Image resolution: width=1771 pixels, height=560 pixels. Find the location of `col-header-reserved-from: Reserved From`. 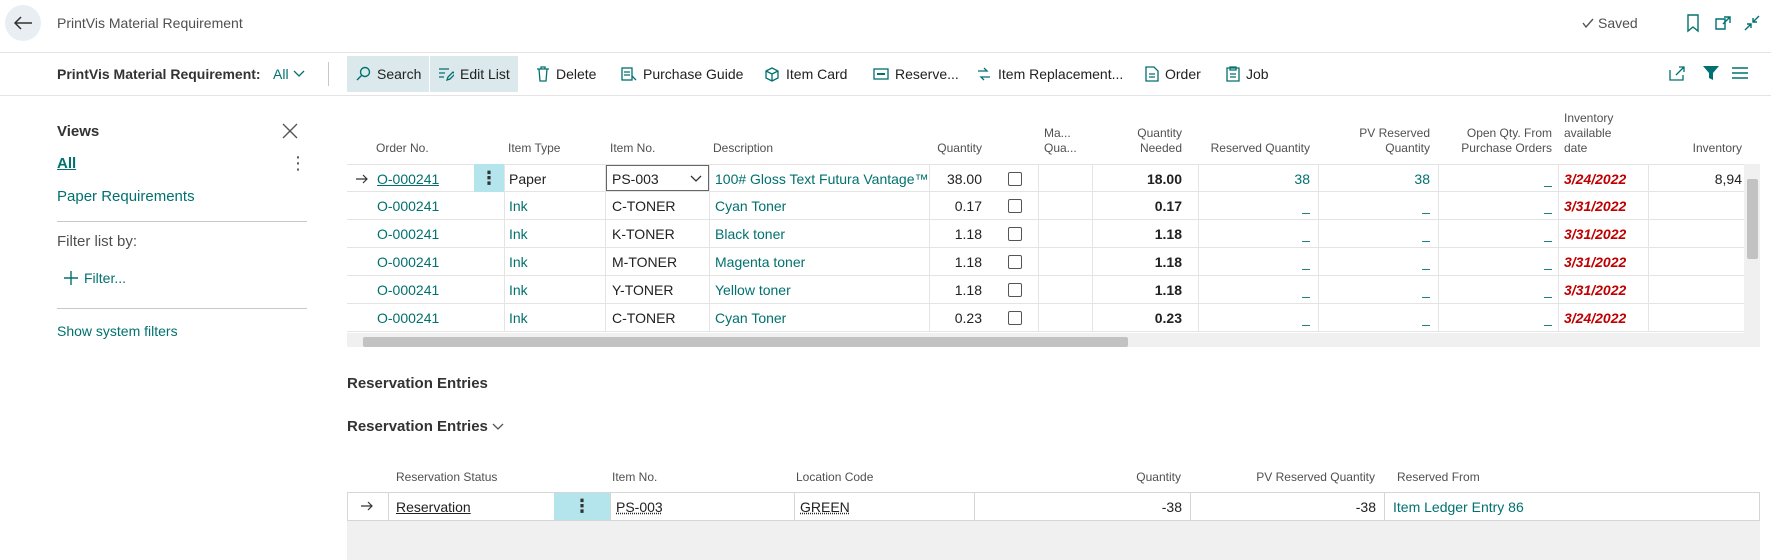

col-header-reserved-from: Reserved From is located at coordinates (1438, 477).